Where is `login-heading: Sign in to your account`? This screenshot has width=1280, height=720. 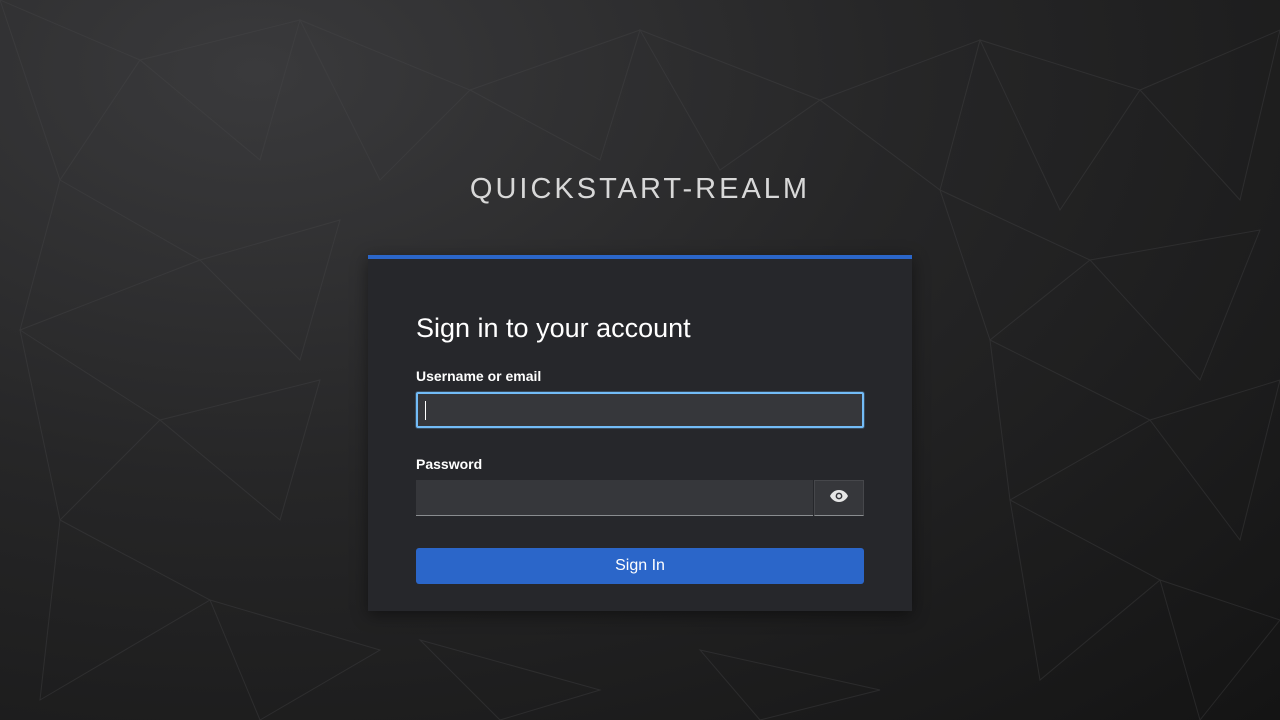 login-heading: Sign in to your account is located at coordinates (553, 328).